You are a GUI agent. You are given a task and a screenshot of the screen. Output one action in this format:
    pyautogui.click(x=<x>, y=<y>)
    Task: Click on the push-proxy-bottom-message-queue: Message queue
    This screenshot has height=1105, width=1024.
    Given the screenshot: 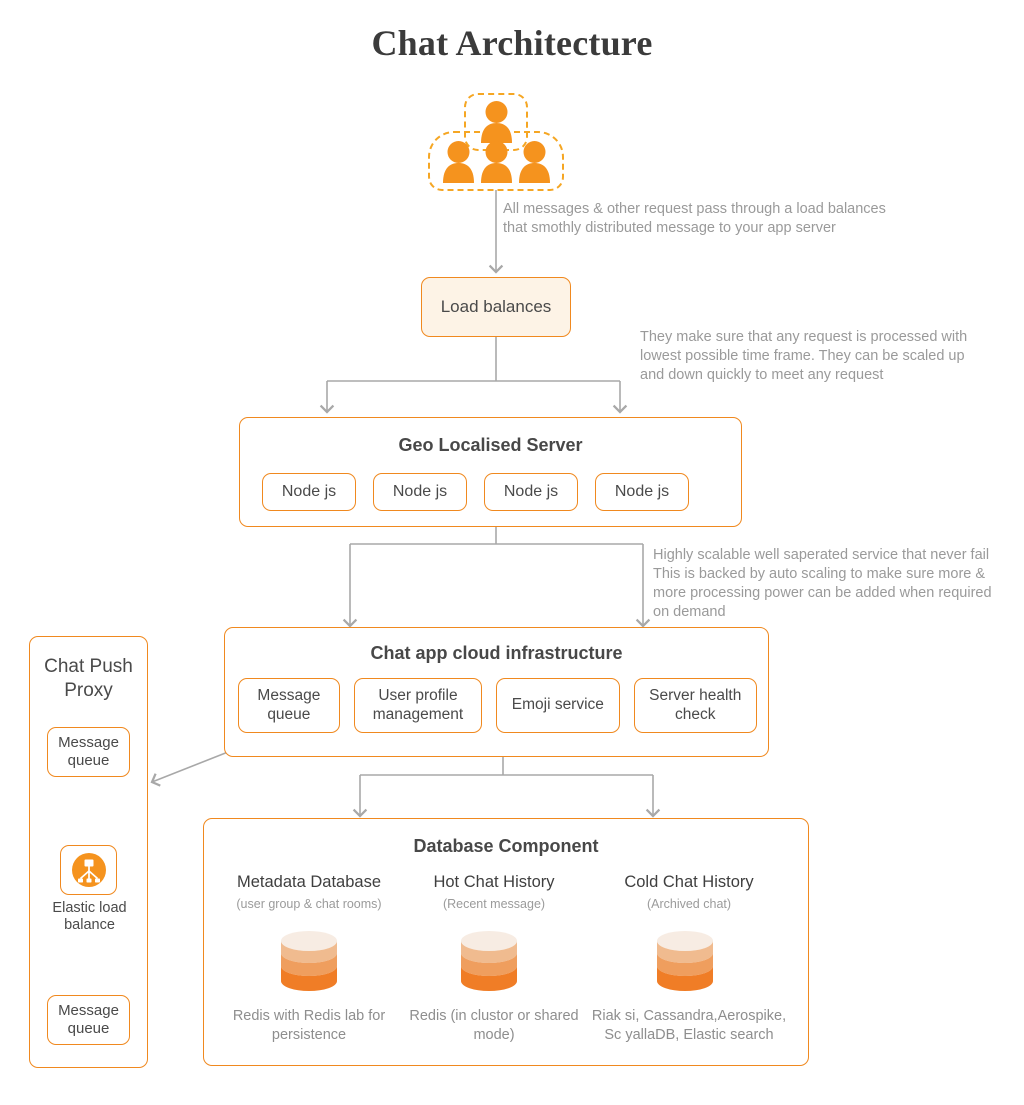 What is the action you would take?
    pyautogui.click(x=88, y=1020)
    